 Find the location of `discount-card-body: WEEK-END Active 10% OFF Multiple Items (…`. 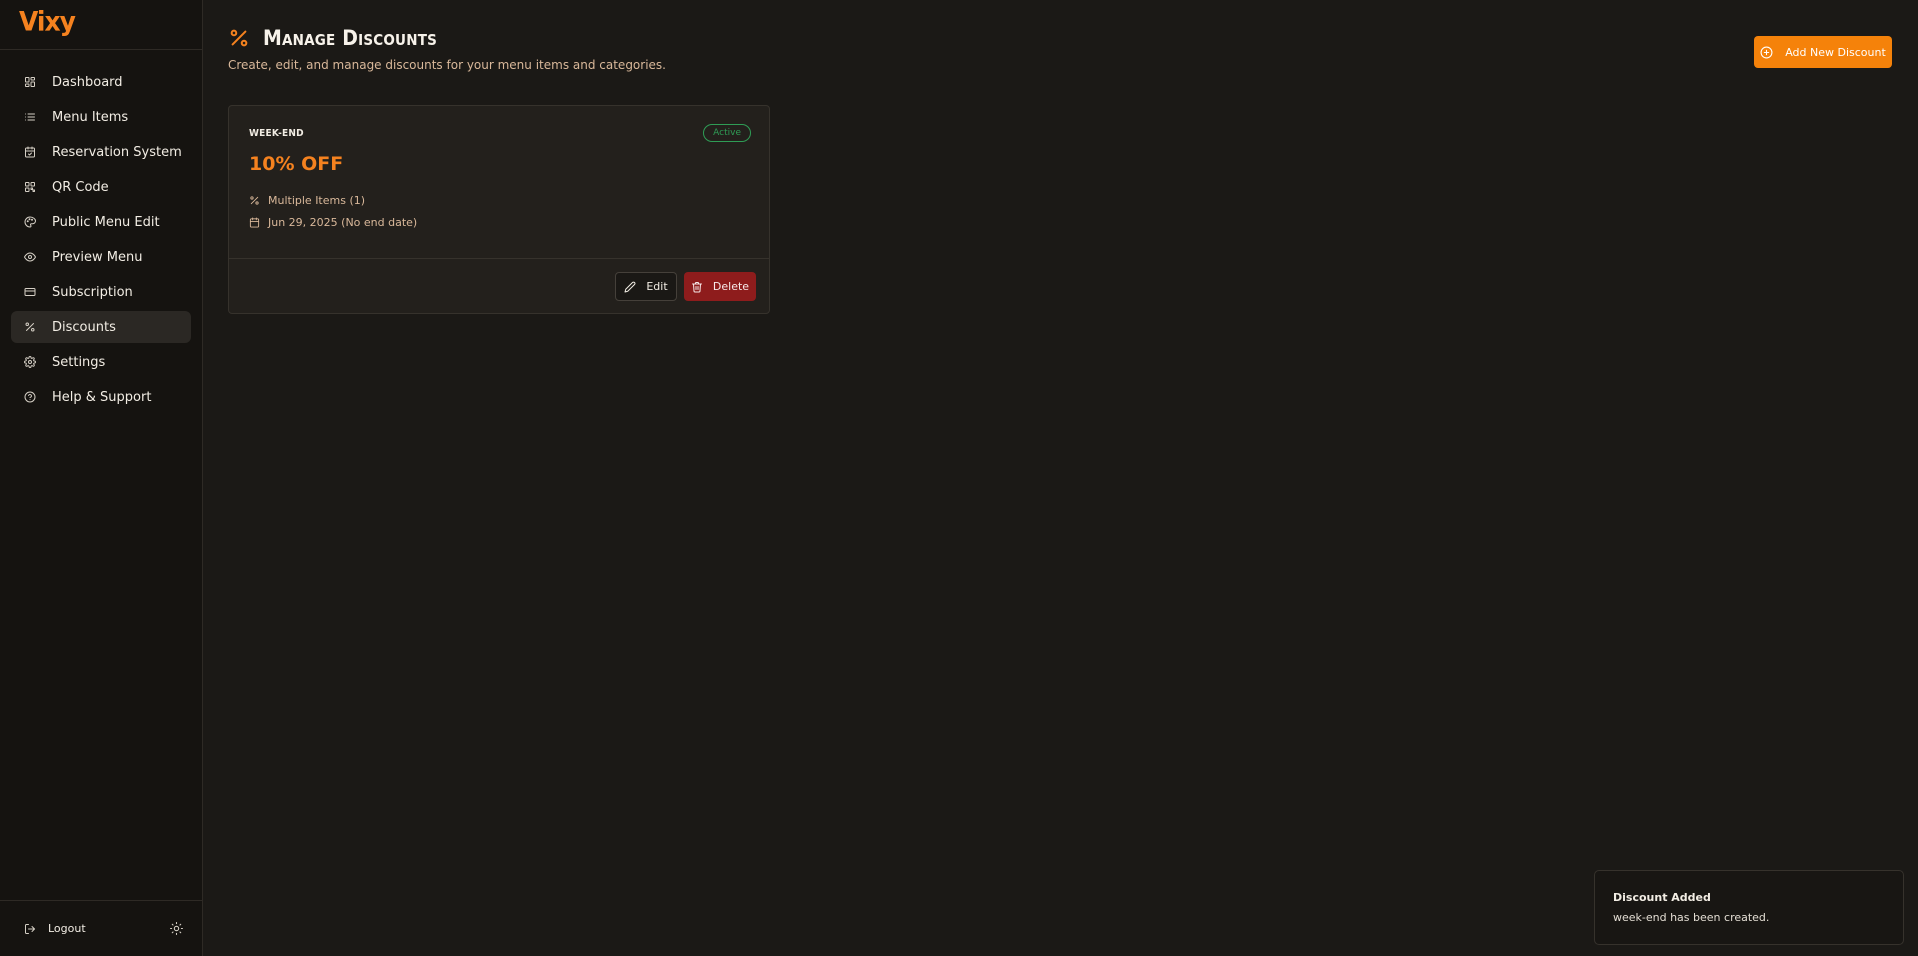

discount-card-body: WEEK-END Active 10% OFF Multiple Items (… is located at coordinates (499, 182).